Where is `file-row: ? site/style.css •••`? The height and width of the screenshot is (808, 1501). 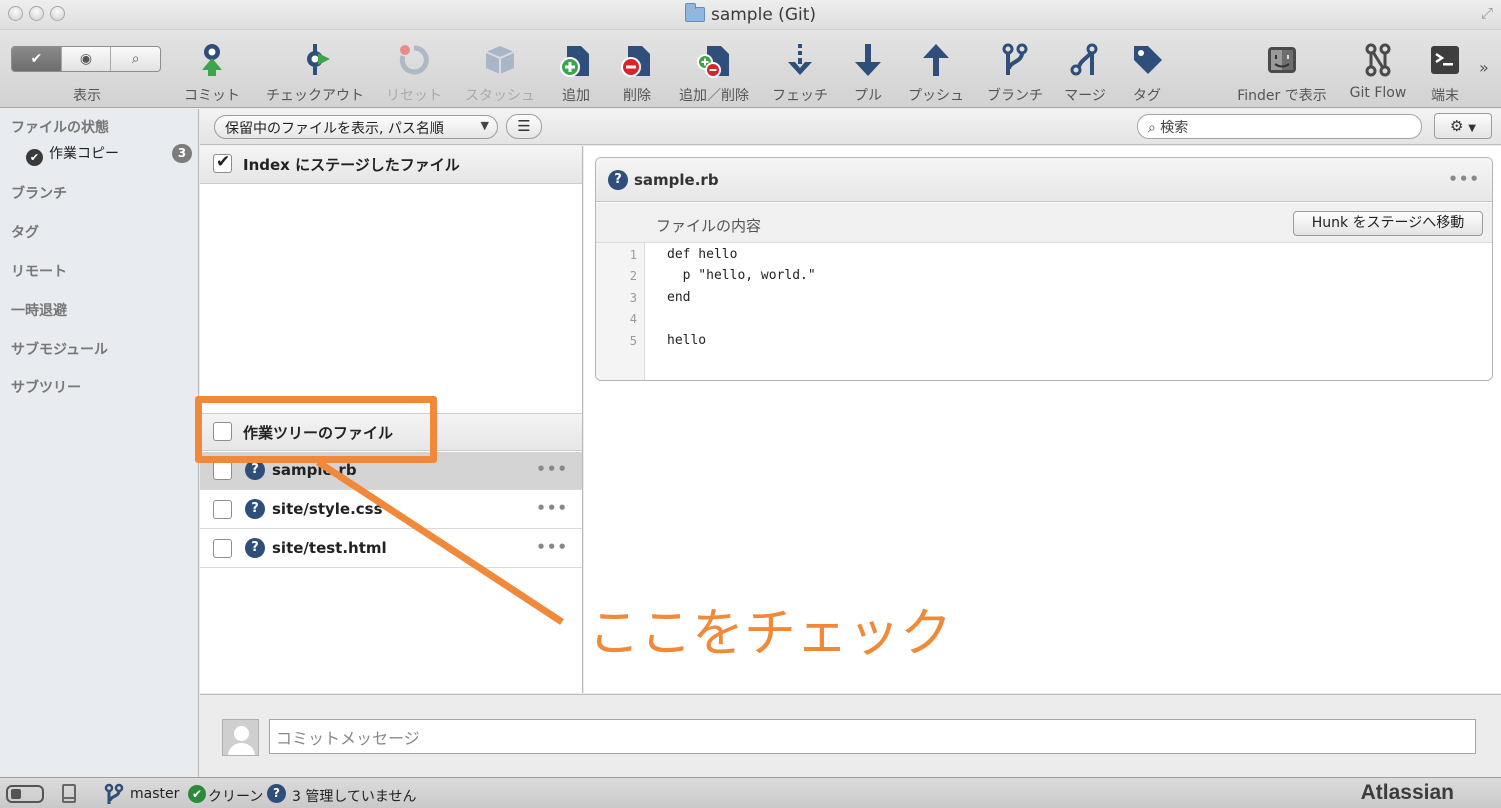 file-row: ? site/style.css ••• is located at coordinates (391, 510).